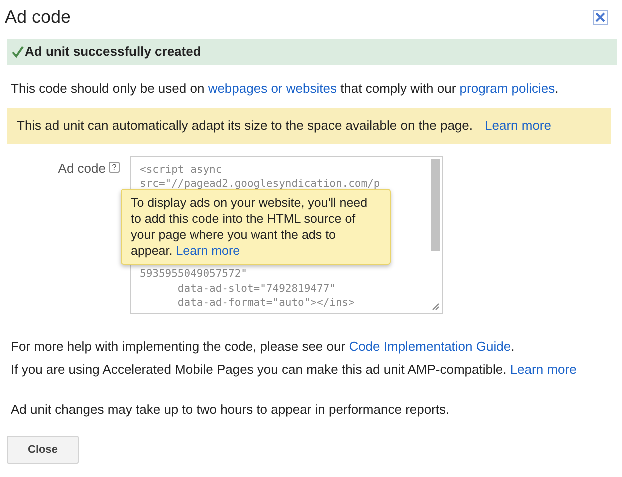 The image size is (622, 477). What do you see at coordinates (113, 52) in the screenshot?
I see `success-message: Ad unit successfully created` at bounding box center [113, 52].